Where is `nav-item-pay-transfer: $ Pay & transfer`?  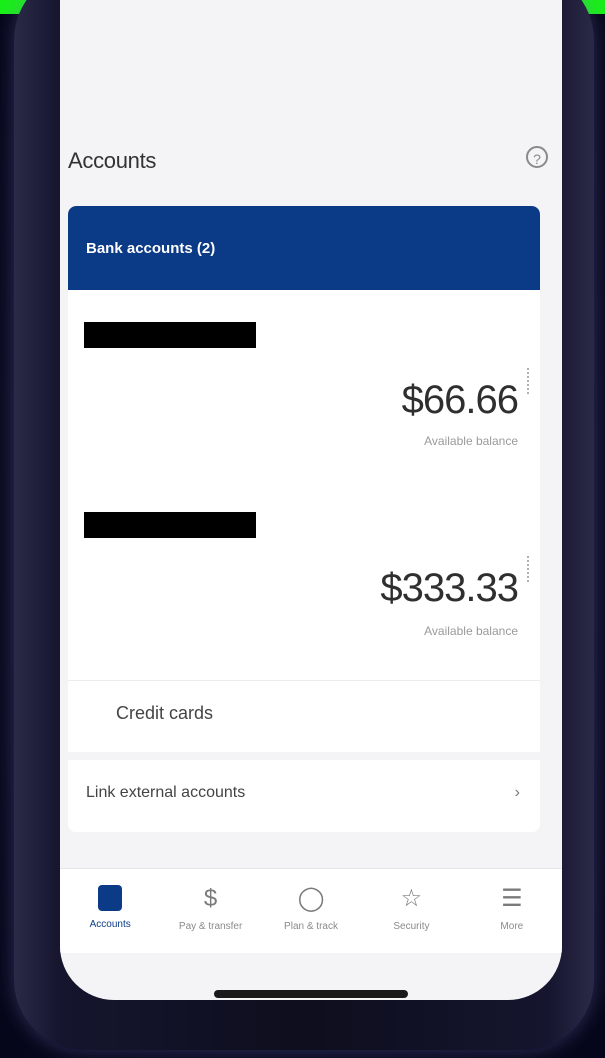
nav-item-pay-transfer: $ Pay & transfer is located at coordinates (210, 911).